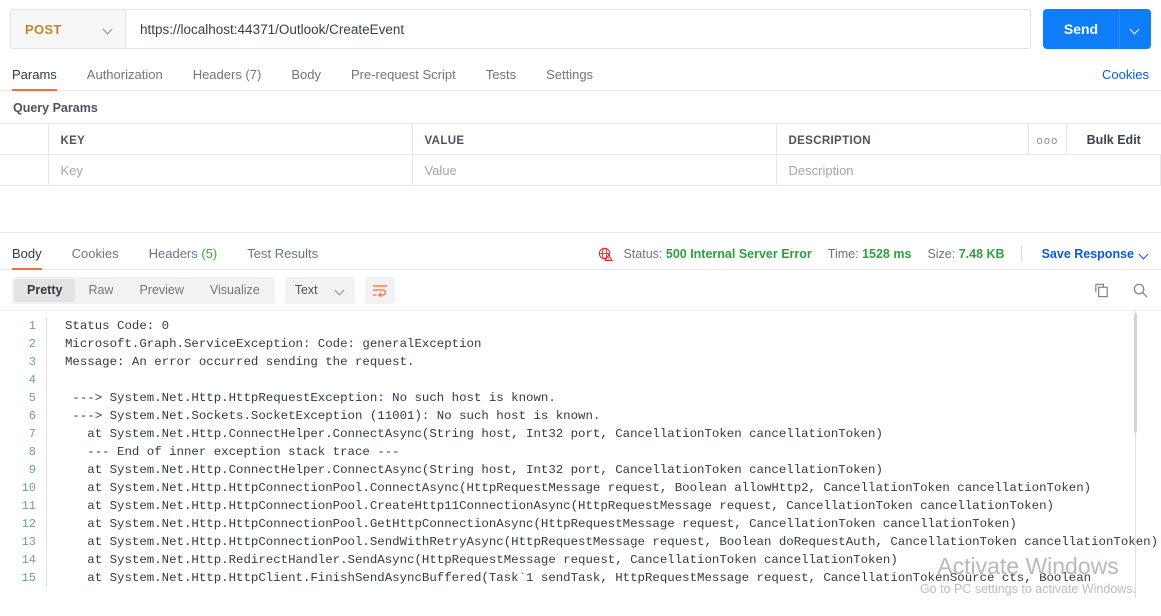 Image resolution: width=1161 pixels, height=616 pixels. I want to click on send-button-group: Send, so click(1097, 29).